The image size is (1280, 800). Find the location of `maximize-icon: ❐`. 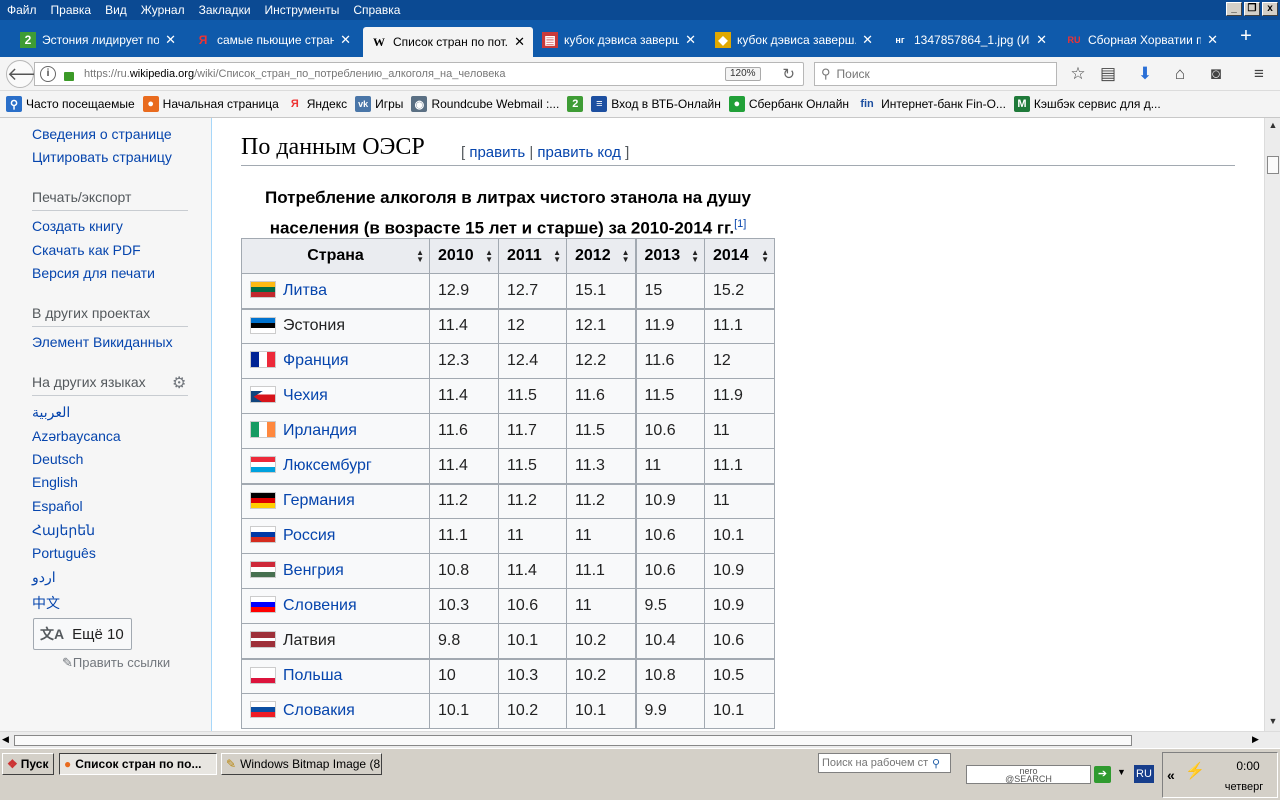

maximize-icon: ❐ is located at coordinates (1252, 9).